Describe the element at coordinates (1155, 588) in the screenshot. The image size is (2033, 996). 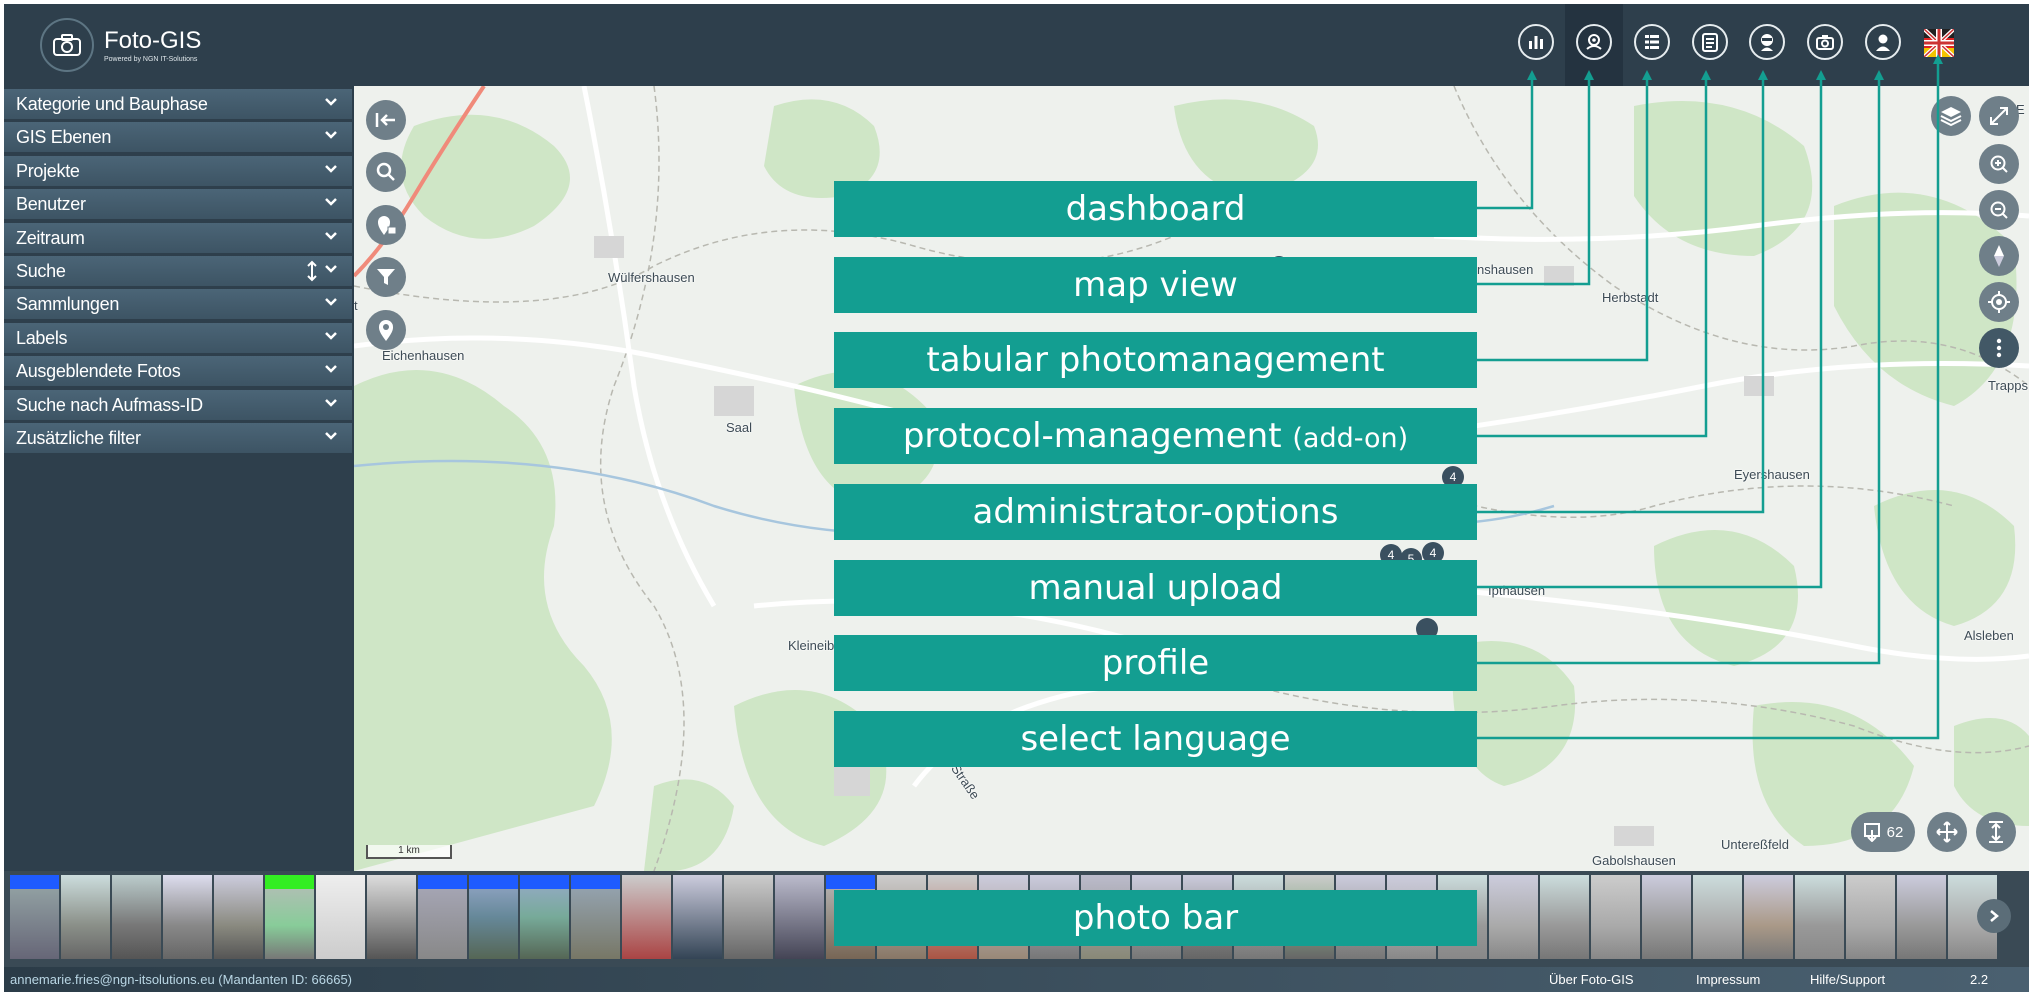
I see `callout-upload: manual upload` at that location.